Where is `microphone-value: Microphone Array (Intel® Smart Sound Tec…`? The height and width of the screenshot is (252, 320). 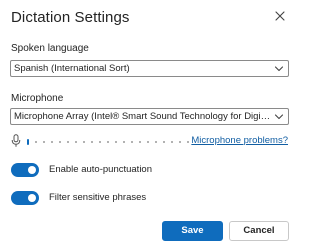 microphone-value: Microphone Array (Intel® Smart Sound Tec… is located at coordinates (143, 116).